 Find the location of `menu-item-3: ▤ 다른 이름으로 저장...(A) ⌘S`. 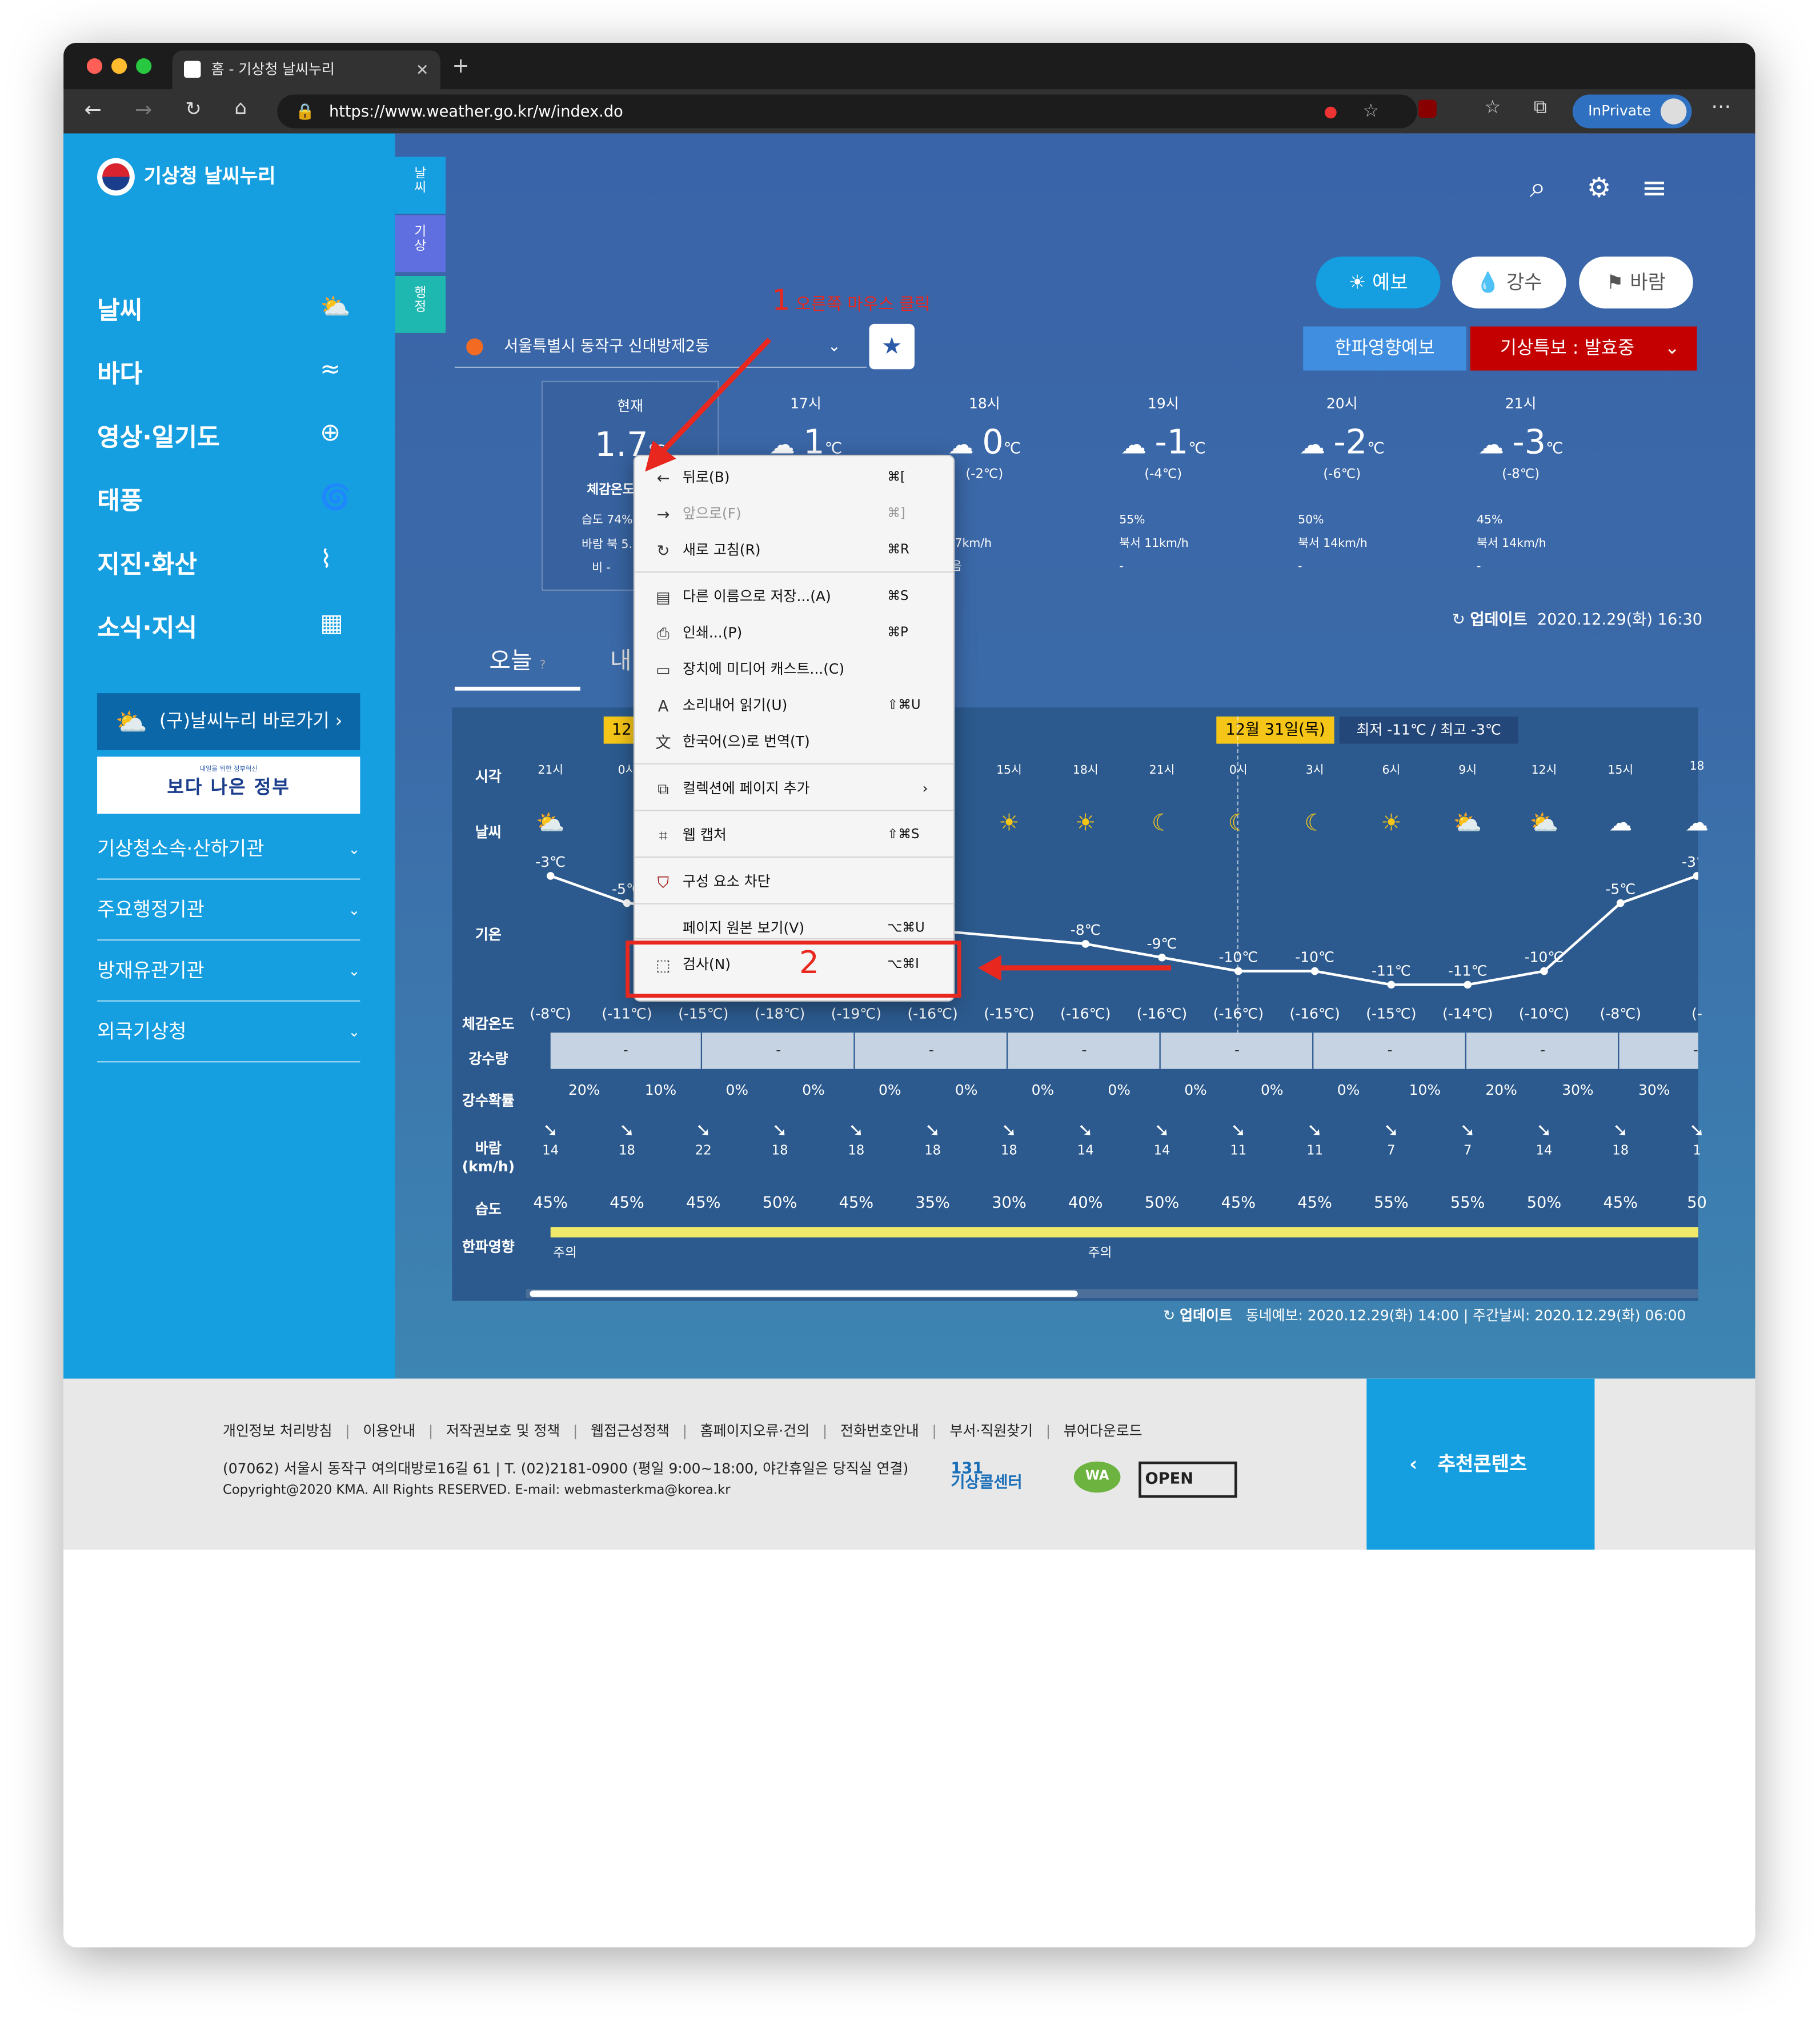

menu-item-3: ▤ 다른 이름으로 저장...(A) ⌘S is located at coordinates (794, 597).